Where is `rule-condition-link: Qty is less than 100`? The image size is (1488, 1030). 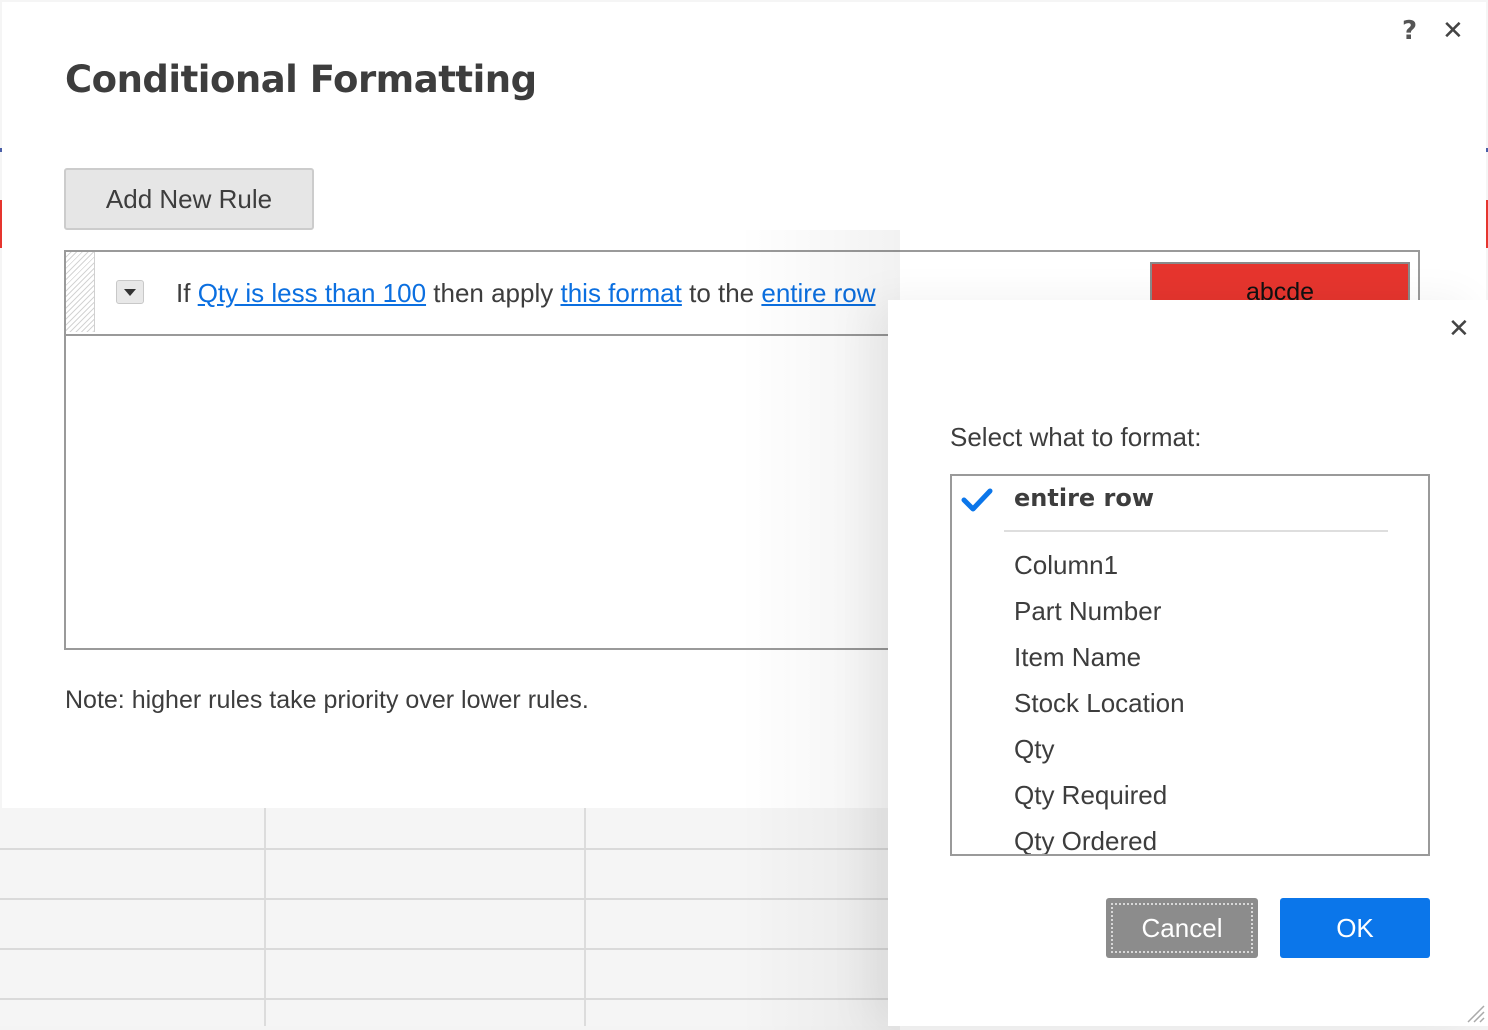
rule-condition-link: Qty is less than 100 is located at coordinates (312, 293).